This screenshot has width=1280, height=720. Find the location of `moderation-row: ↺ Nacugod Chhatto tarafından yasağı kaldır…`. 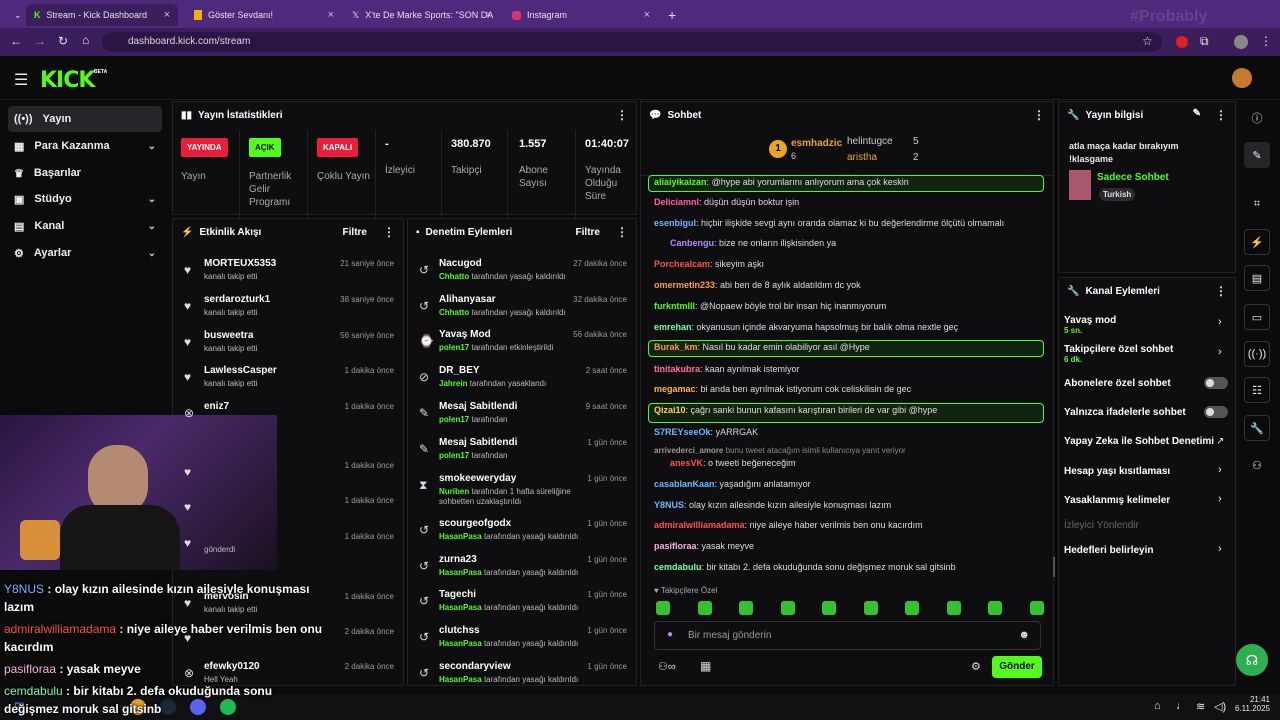

moderation-row: ↺ Nacugod Chhatto tarafından yasağı kaldır… is located at coordinates (522, 271).